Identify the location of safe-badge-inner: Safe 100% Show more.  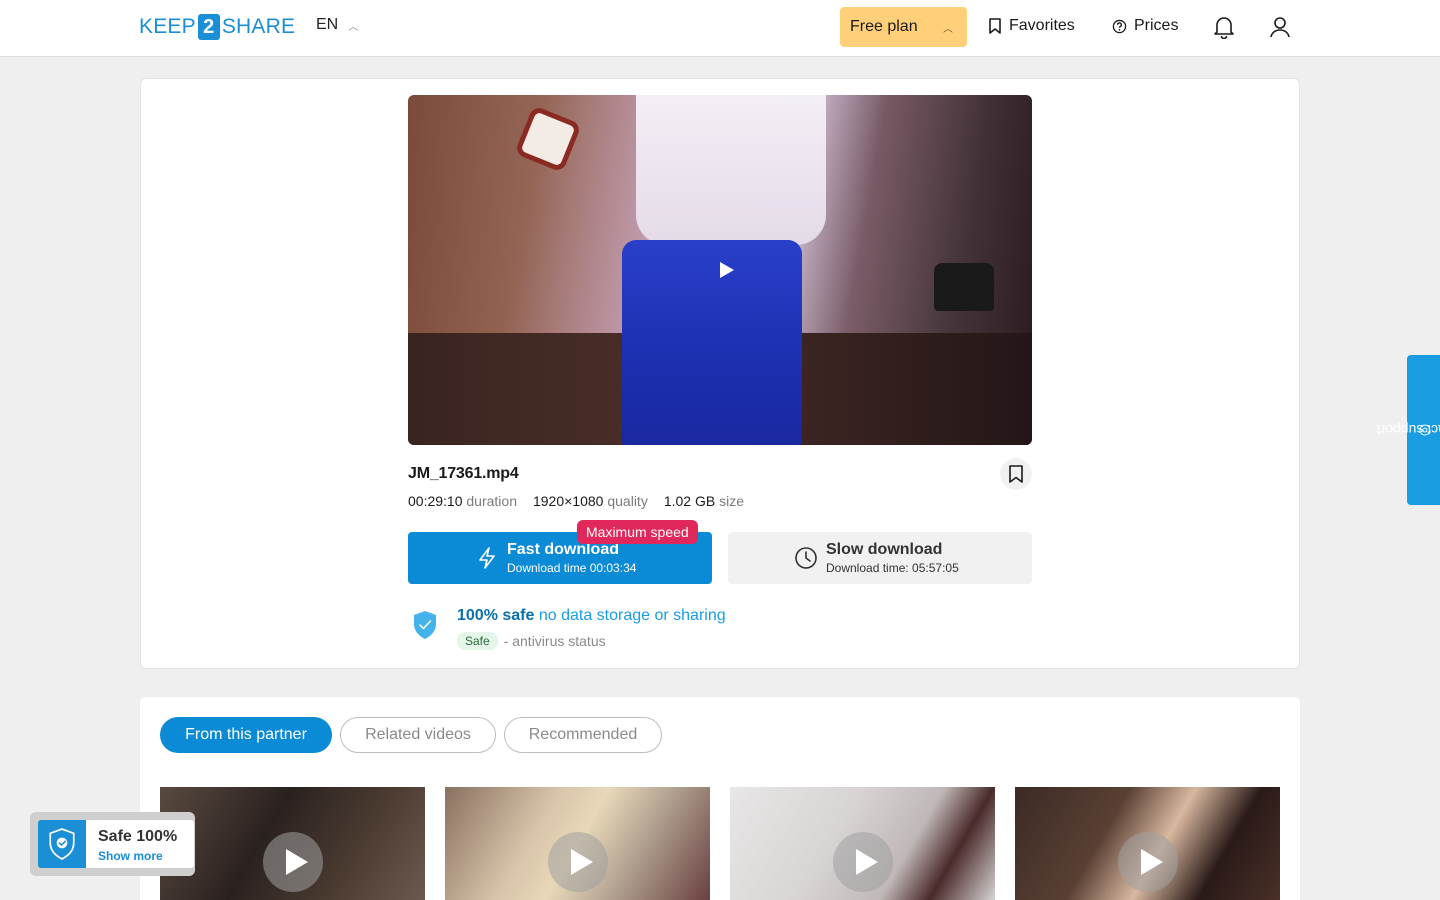
(116, 844).